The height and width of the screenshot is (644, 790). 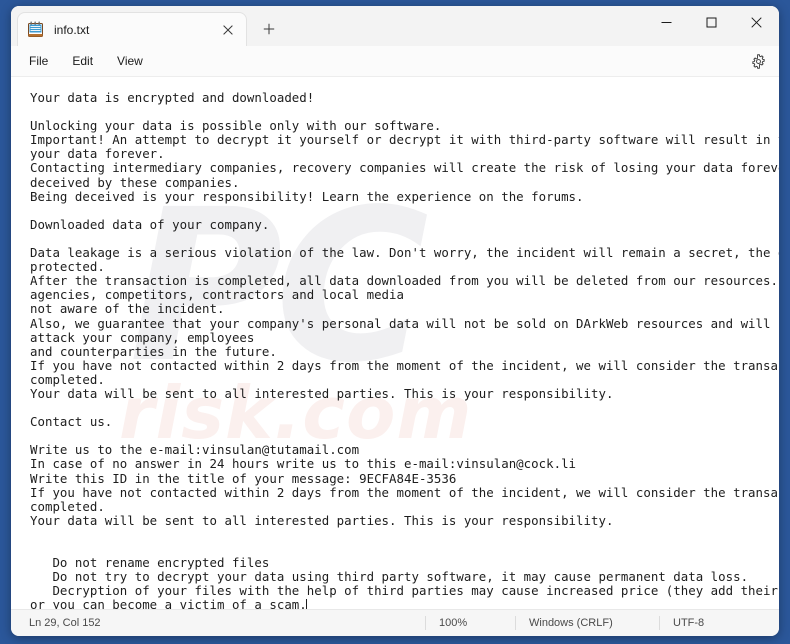 What do you see at coordinates (269, 29) in the screenshot?
I see `new-tab-button` at bounding box center [269, 29].